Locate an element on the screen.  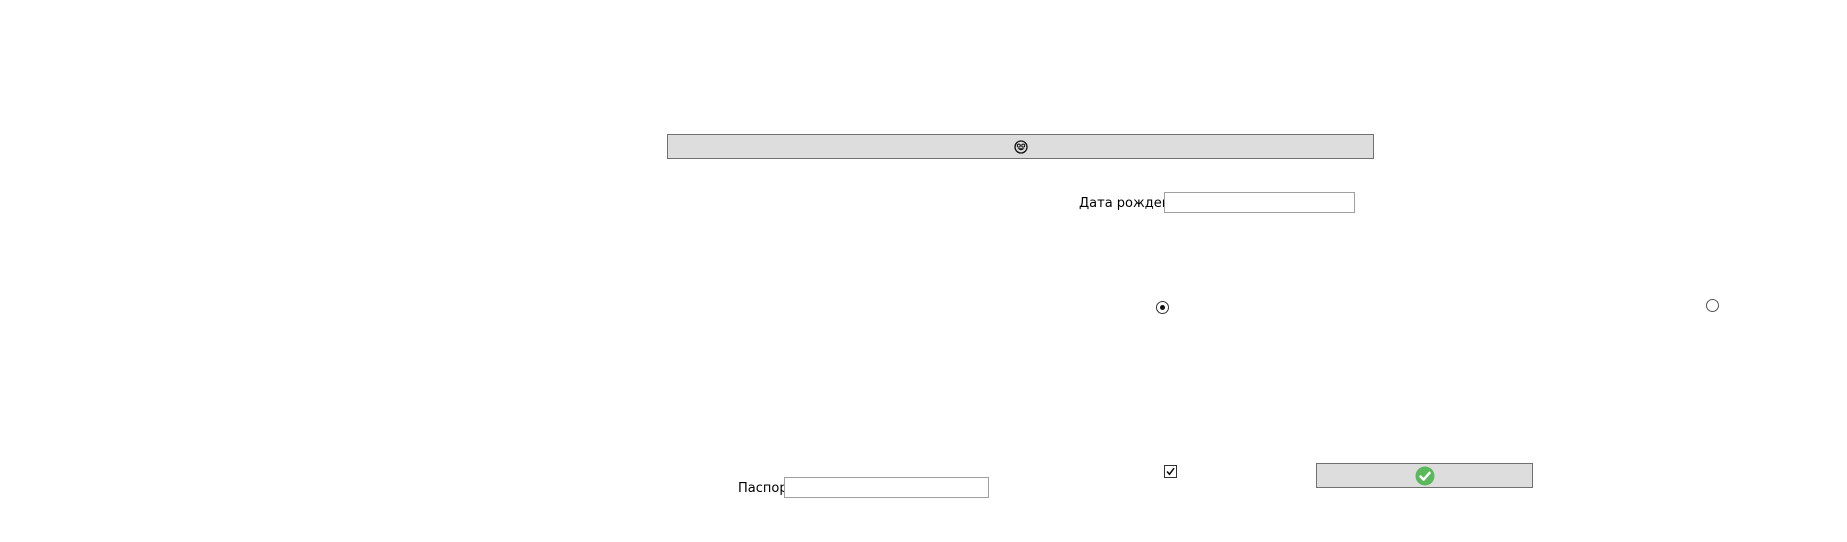
smiley-face-icon is located at coordinates (1020, 146).